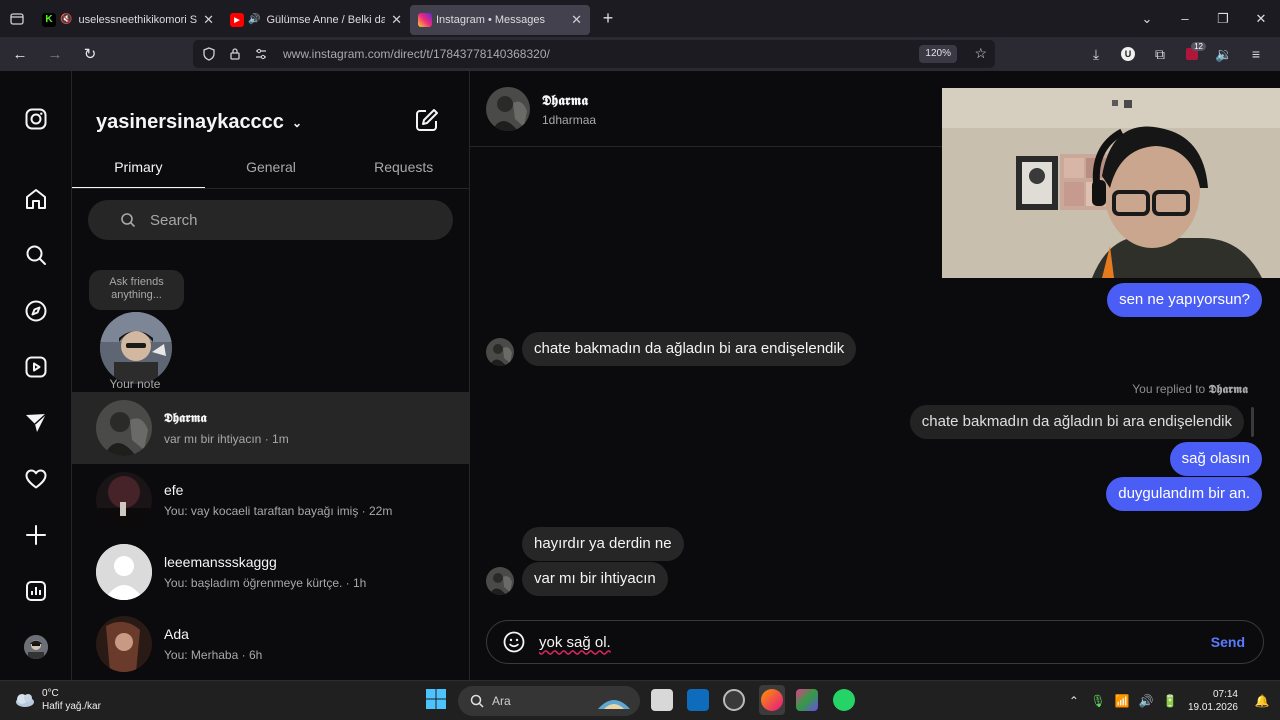  What do you see at coordinates (1128, 54) in the screenshot?
I see `ublock-icon: U` at bounding box center [1128, 54].